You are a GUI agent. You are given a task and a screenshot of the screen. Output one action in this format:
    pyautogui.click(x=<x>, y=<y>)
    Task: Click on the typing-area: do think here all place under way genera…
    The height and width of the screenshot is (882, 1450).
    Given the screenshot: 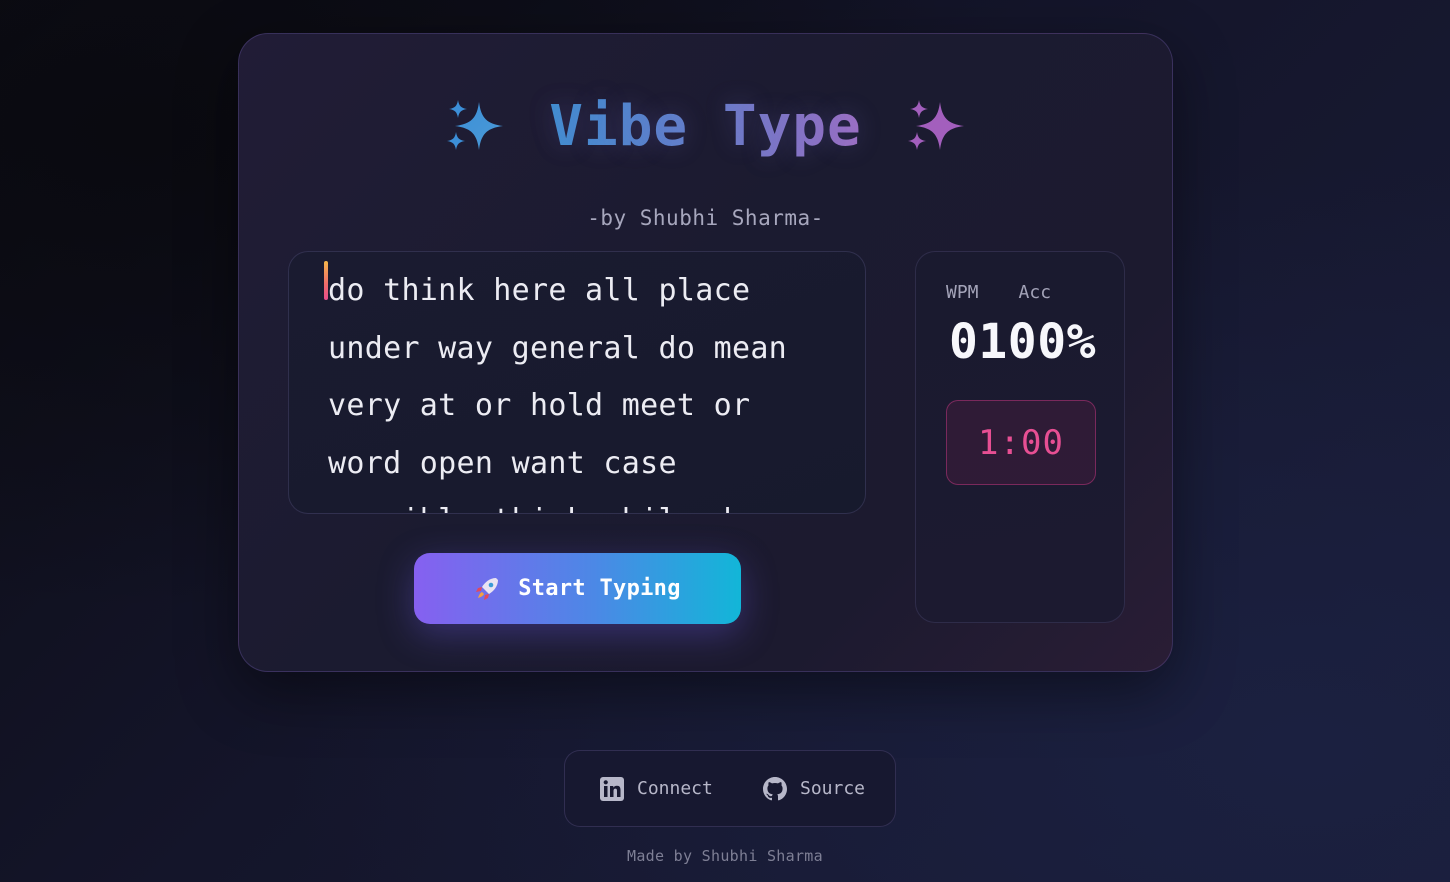 What is the action you would take?
    pyautogui.click(x=577, y=382)
    